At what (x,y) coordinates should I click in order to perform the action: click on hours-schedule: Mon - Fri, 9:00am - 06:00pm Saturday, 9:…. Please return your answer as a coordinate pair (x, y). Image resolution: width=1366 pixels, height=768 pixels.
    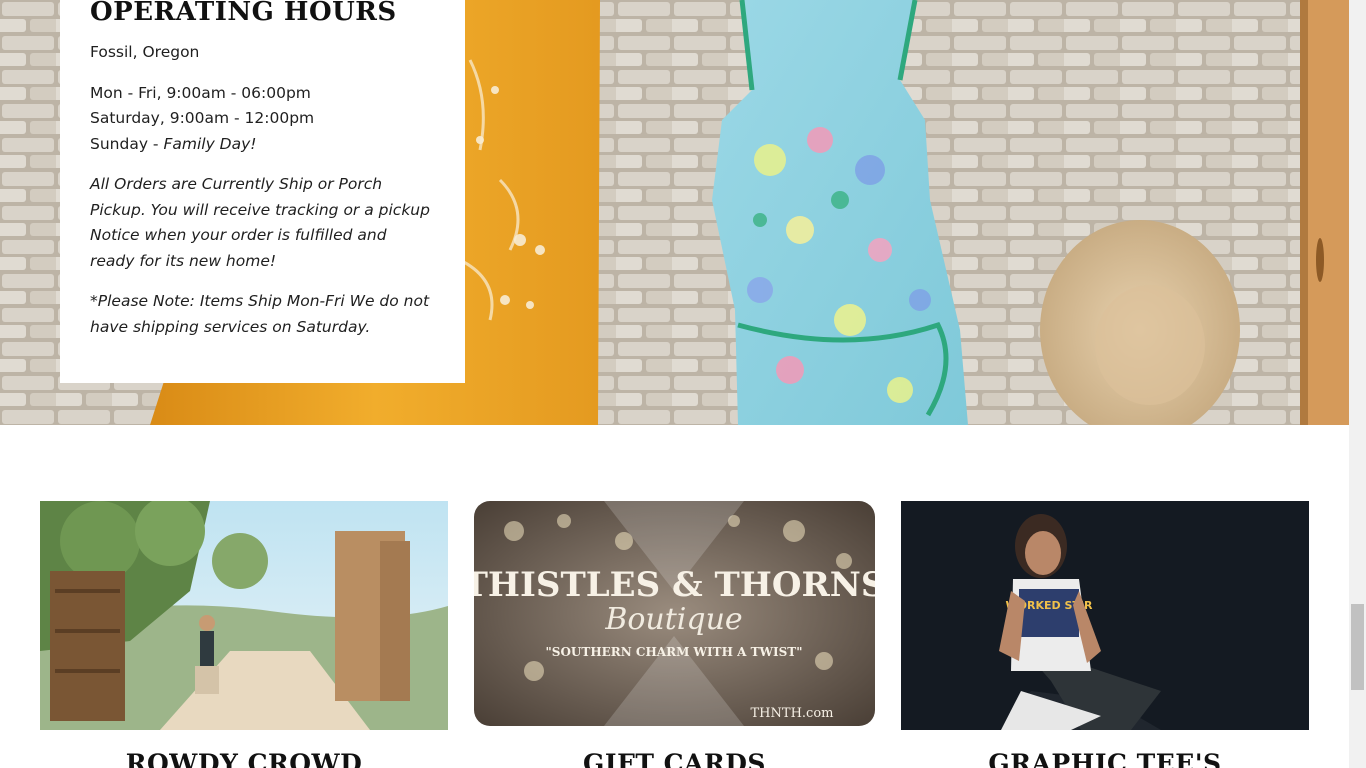
    Looking at the image, I should click on (262, 119).